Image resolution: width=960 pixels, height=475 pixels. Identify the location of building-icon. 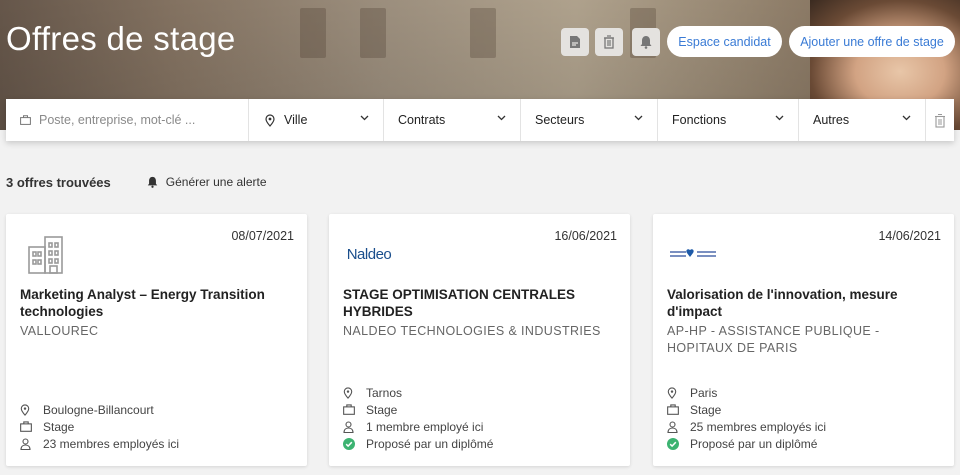
(45, 255).